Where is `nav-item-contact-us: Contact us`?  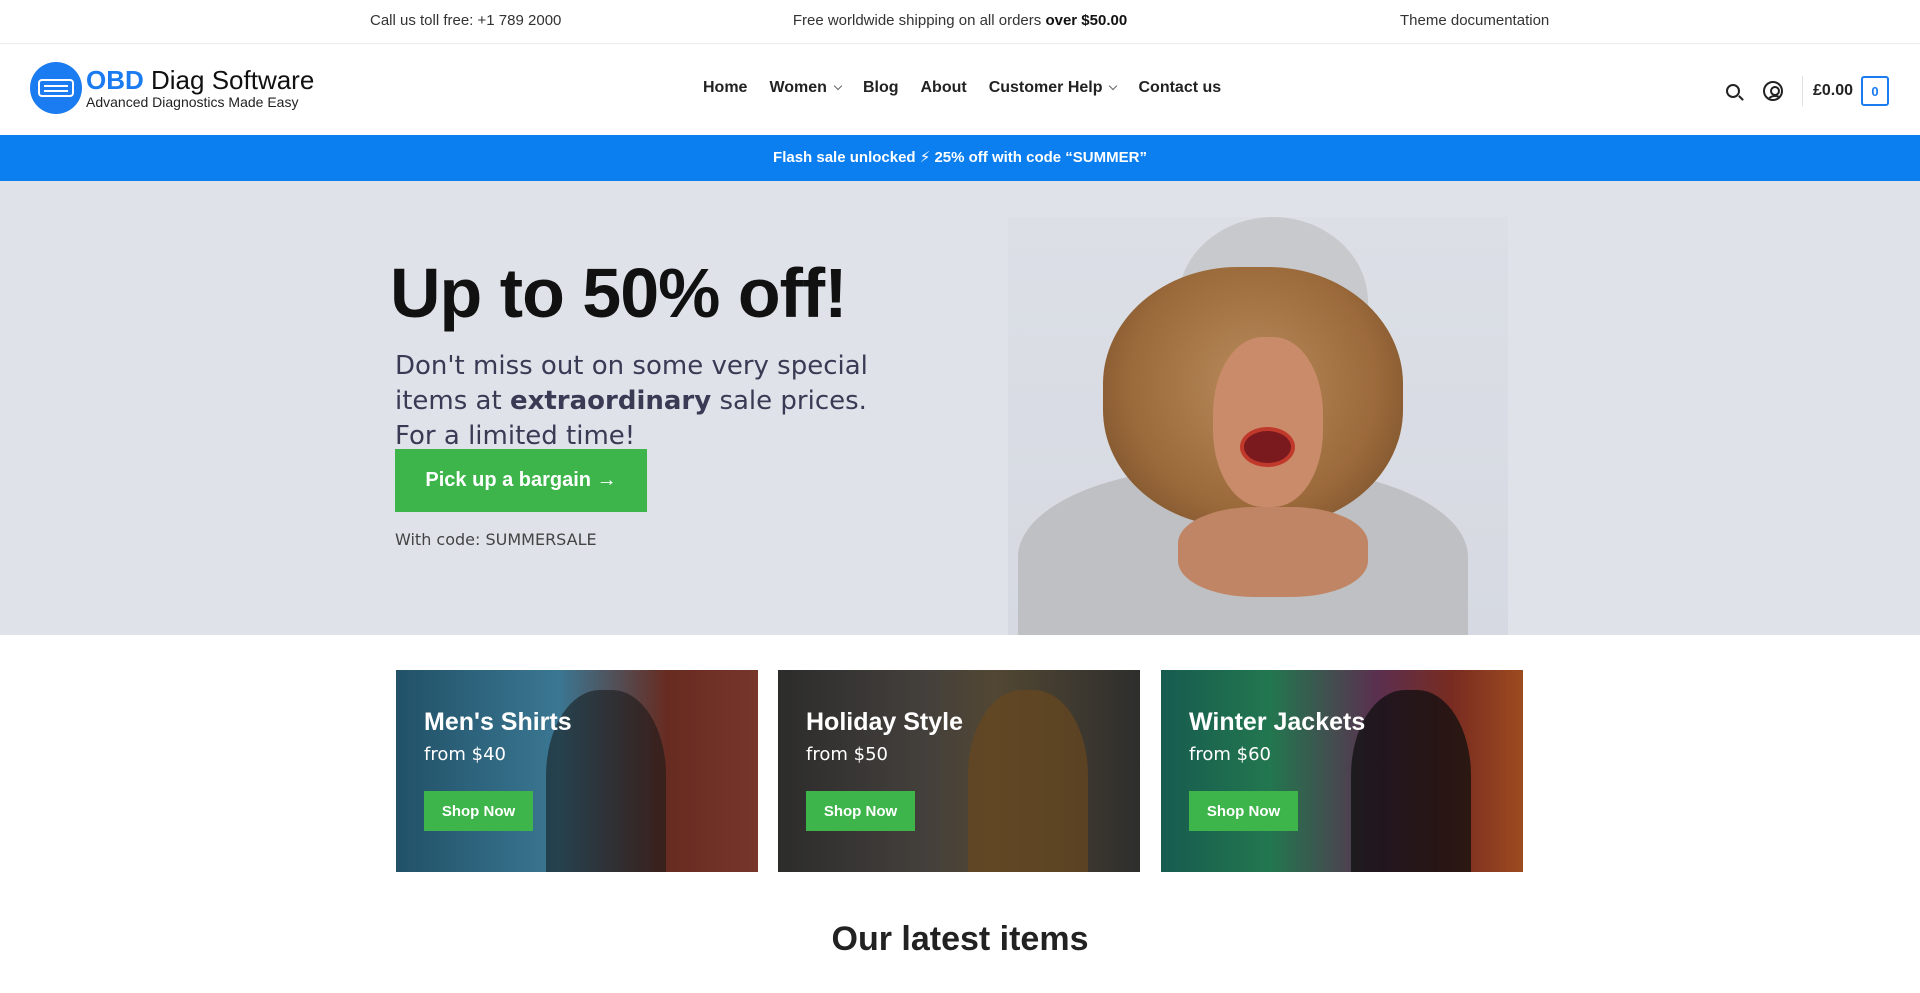 nav-item-contact-us: Contact us is located at coordinates (1179, 88).